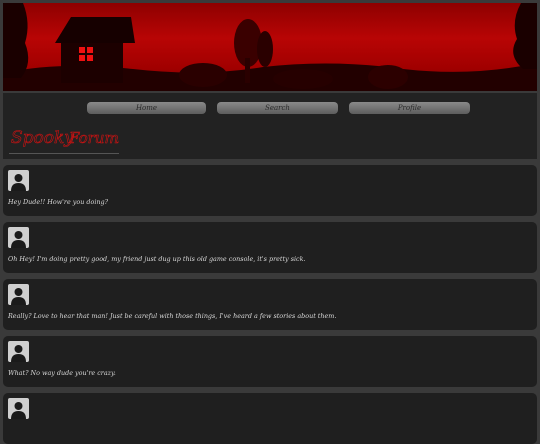  What do you see at coordinates (93, 138) in the screenshot?
I see `logo-word-forums: Forums` at bounding box center [93, 138].